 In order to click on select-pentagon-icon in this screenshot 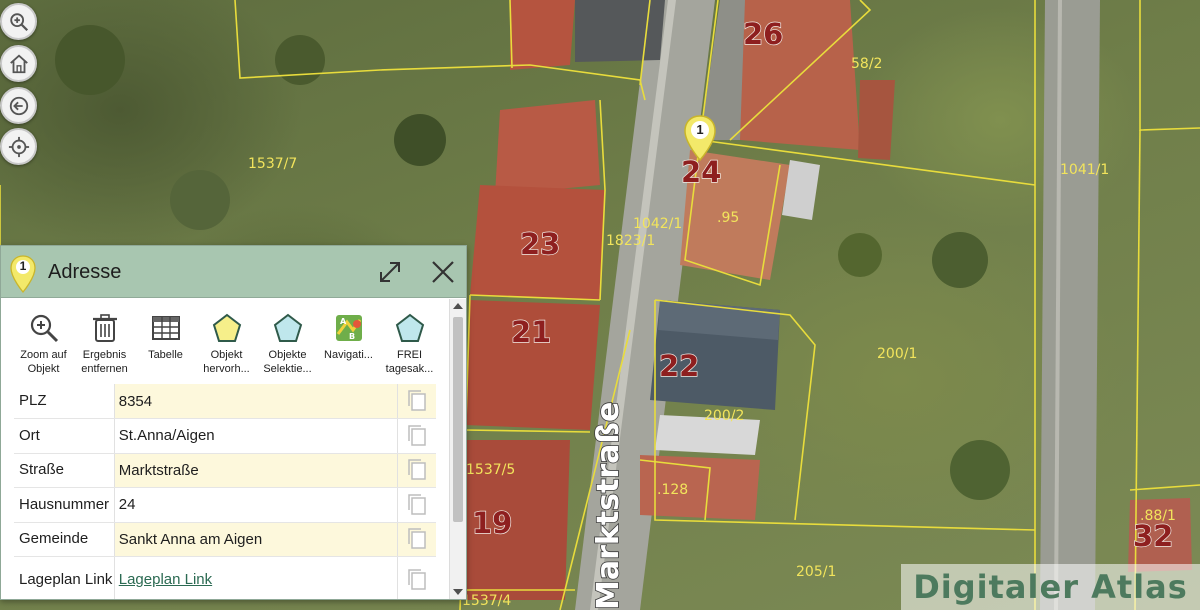, I will do `click(287, 327)`.